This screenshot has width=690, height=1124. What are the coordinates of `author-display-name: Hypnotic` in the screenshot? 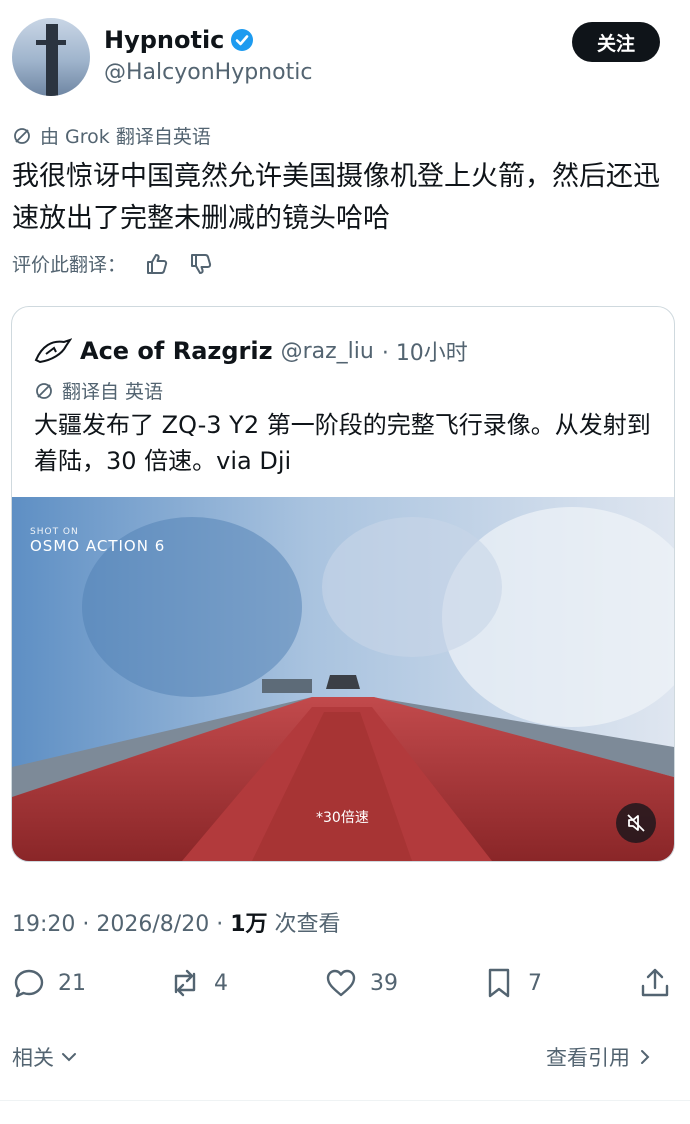 It's located at (164, 40).